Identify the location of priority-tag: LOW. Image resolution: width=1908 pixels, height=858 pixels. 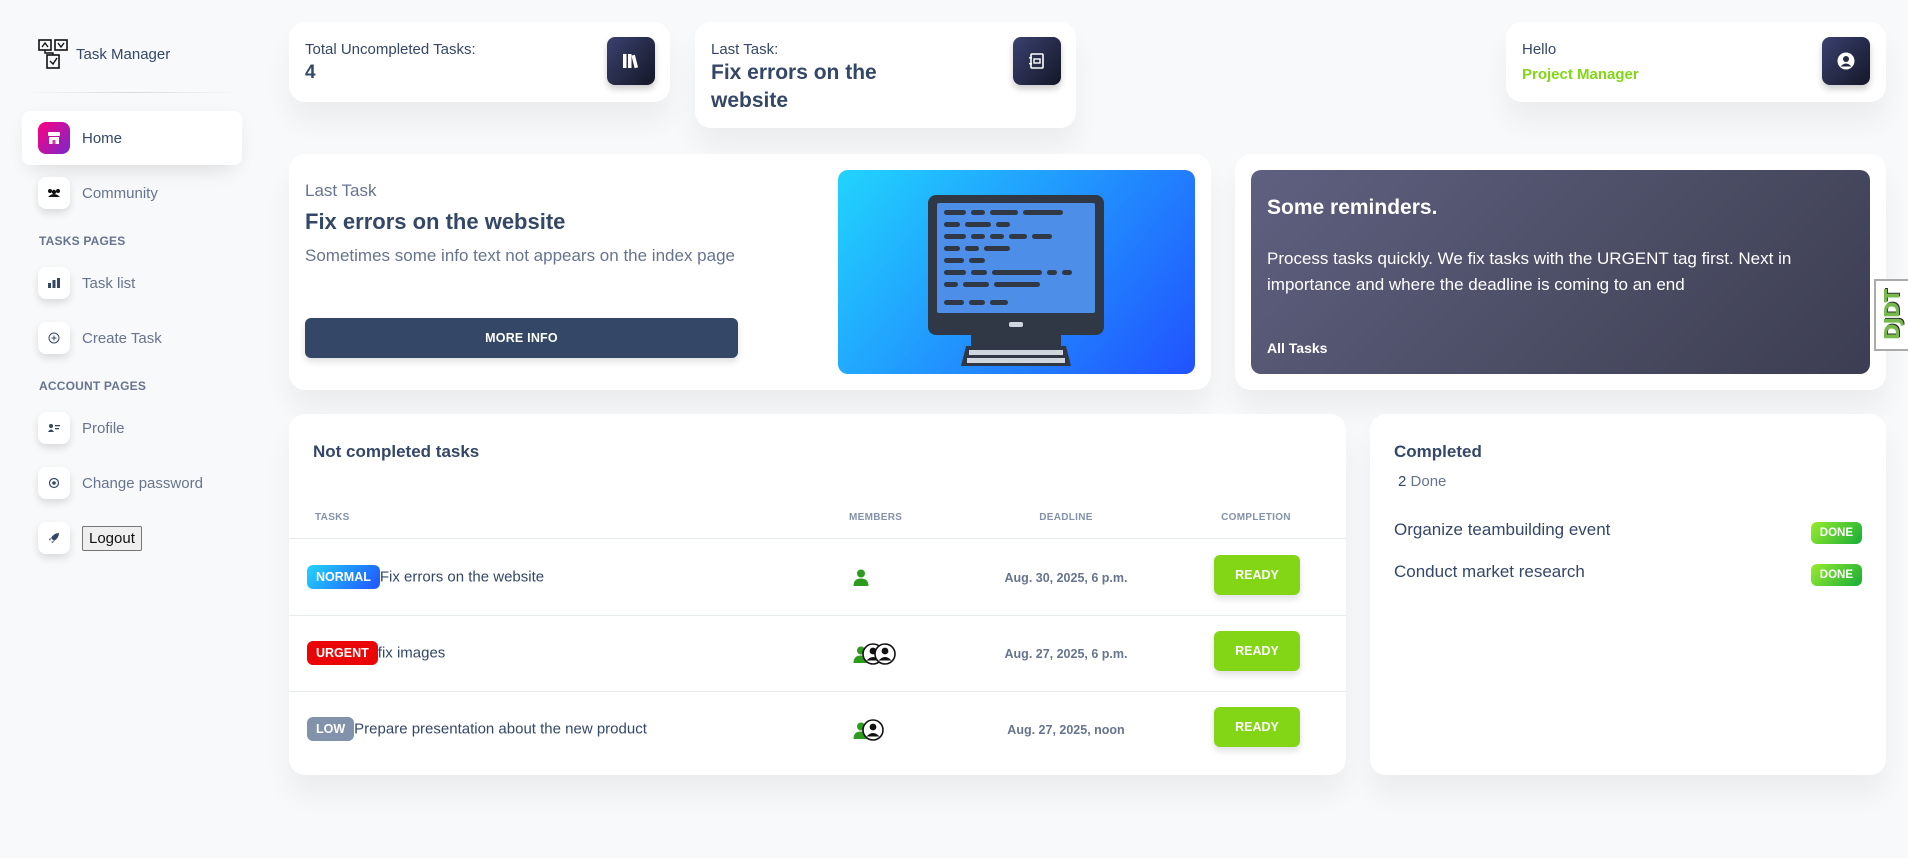
(331, 729).